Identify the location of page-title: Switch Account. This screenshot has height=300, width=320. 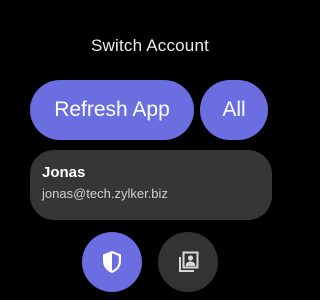
(150, 45).